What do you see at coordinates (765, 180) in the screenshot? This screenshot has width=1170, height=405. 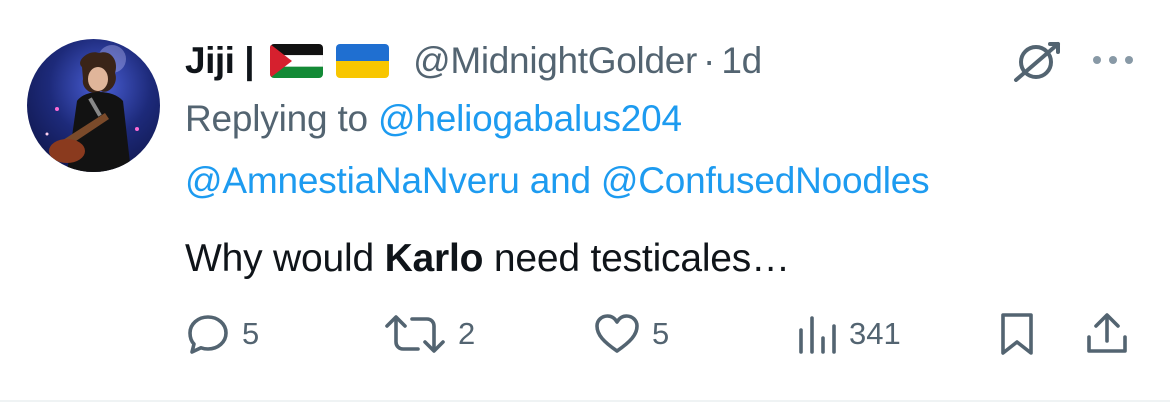 I see `mention-link: @ConfusedNoodles` at bounding box center [765, 180].